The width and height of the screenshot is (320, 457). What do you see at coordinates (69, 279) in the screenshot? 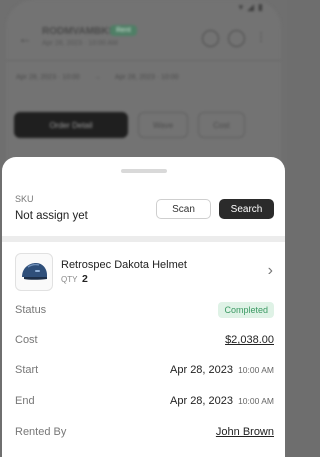
I see `product-qty-label: QTY` at bounding box center [69, 279].